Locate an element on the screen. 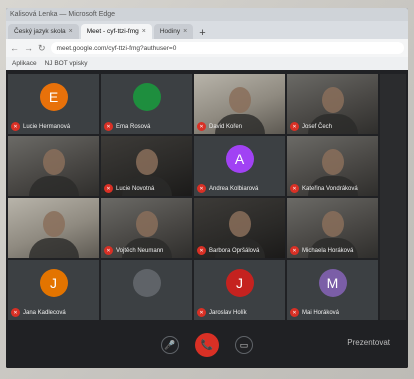 Image resolution: width=414 pixels, height=379 pixels. participant-name-label: Michaela Horáková is located at coordinates (328, 250).